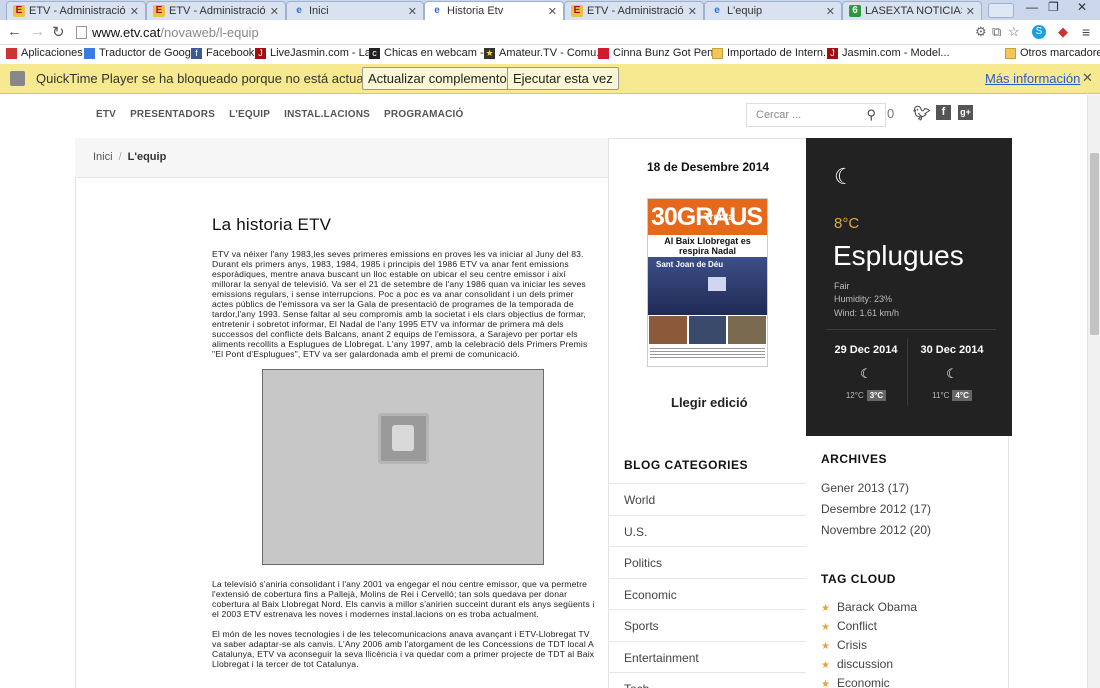  What do you see at coordinates (707, 593) in the screenshot?
I see `category-link: Economic` at bounding box center [707, 593].